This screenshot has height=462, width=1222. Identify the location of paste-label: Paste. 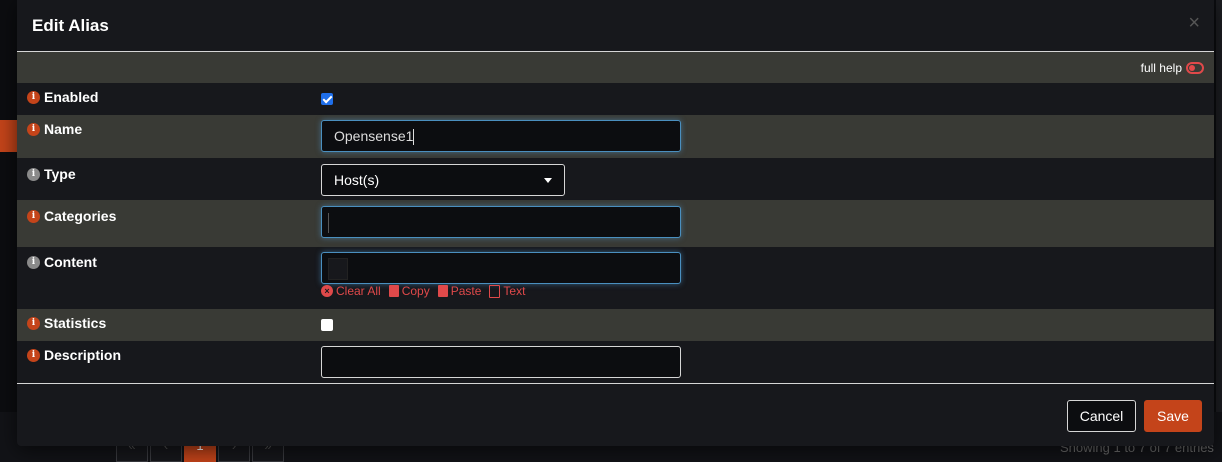
(466, 291).